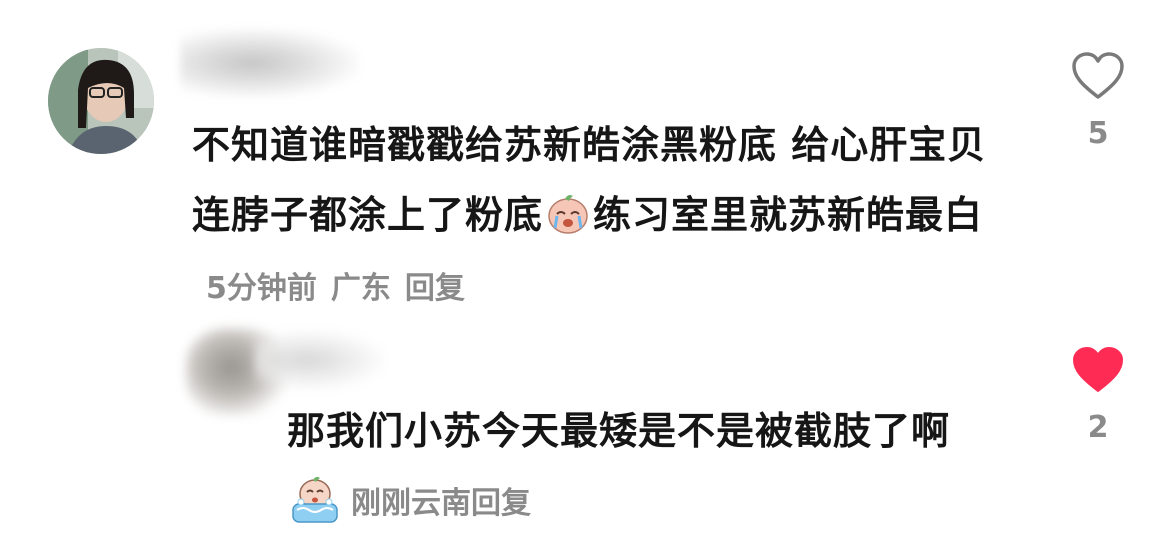 The image size is (1176, 549). Describe the element at coordinates (270, 63) in the screenshot. I see `username-blurred` at that location.